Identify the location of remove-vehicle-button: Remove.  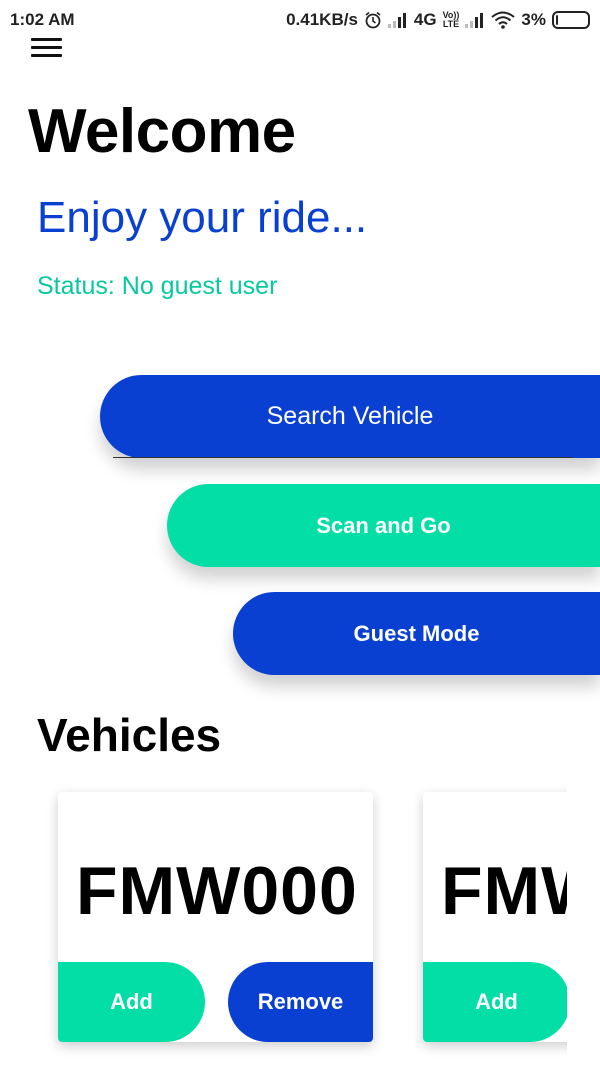
(300, 1002).